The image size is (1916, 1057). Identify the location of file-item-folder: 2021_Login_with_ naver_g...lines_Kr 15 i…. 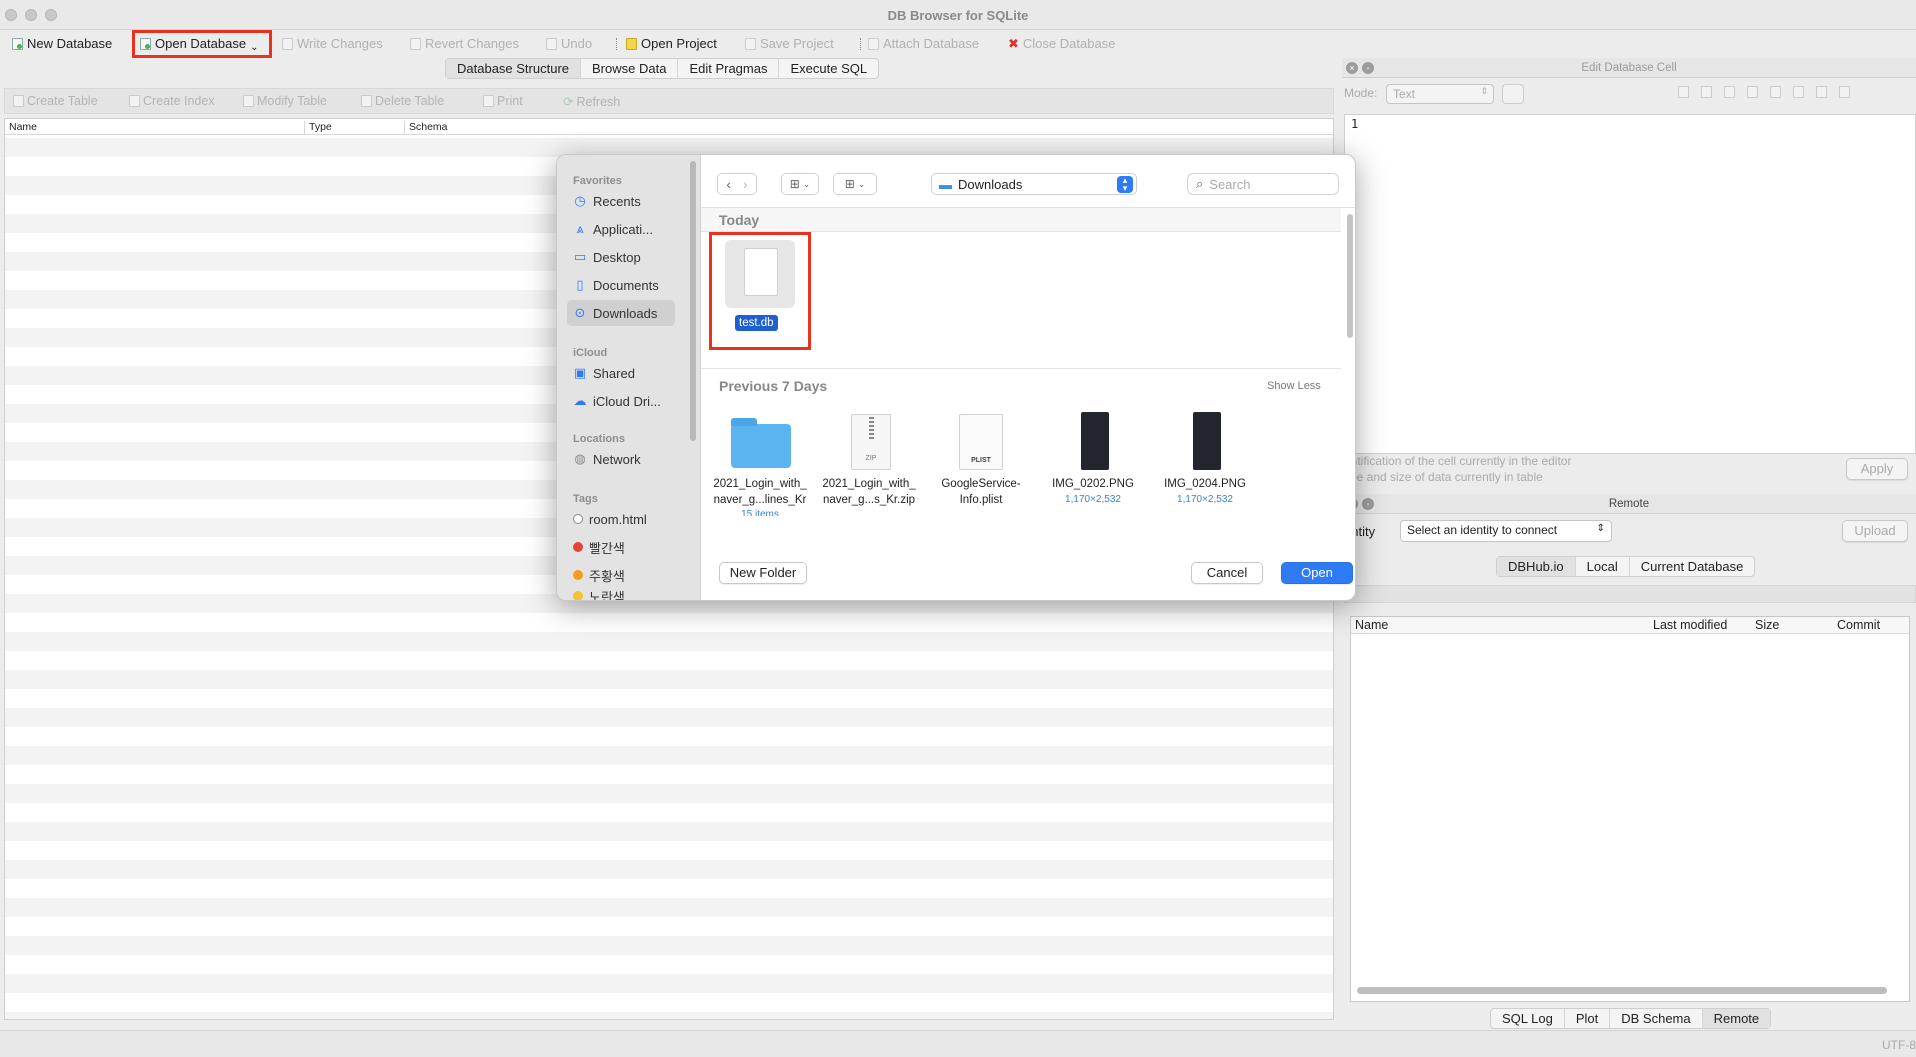
(758, 475).